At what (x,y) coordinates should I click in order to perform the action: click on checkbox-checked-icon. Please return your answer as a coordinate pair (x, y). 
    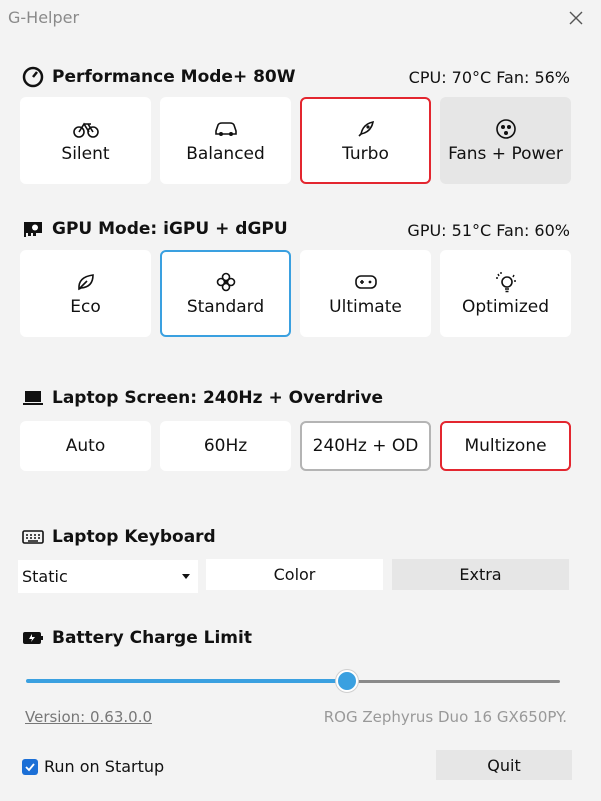
    Looking at the image, I should click on (30, 766).